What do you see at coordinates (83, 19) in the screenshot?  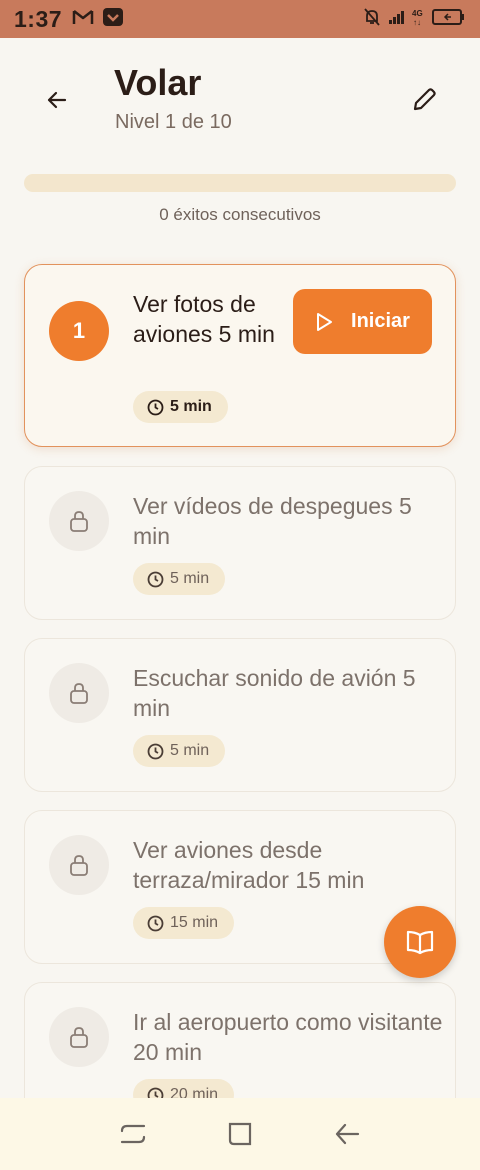 I see `gmail-icon` at bounding box center [83, 19].